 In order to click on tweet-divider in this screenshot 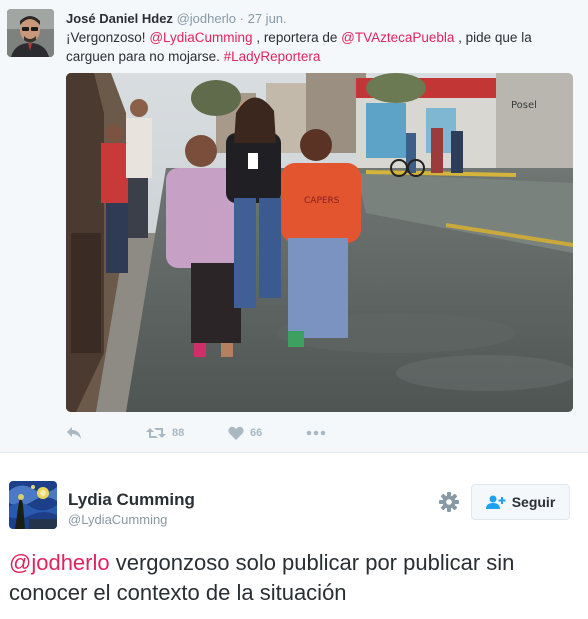, I will do `click(294, 452)`.